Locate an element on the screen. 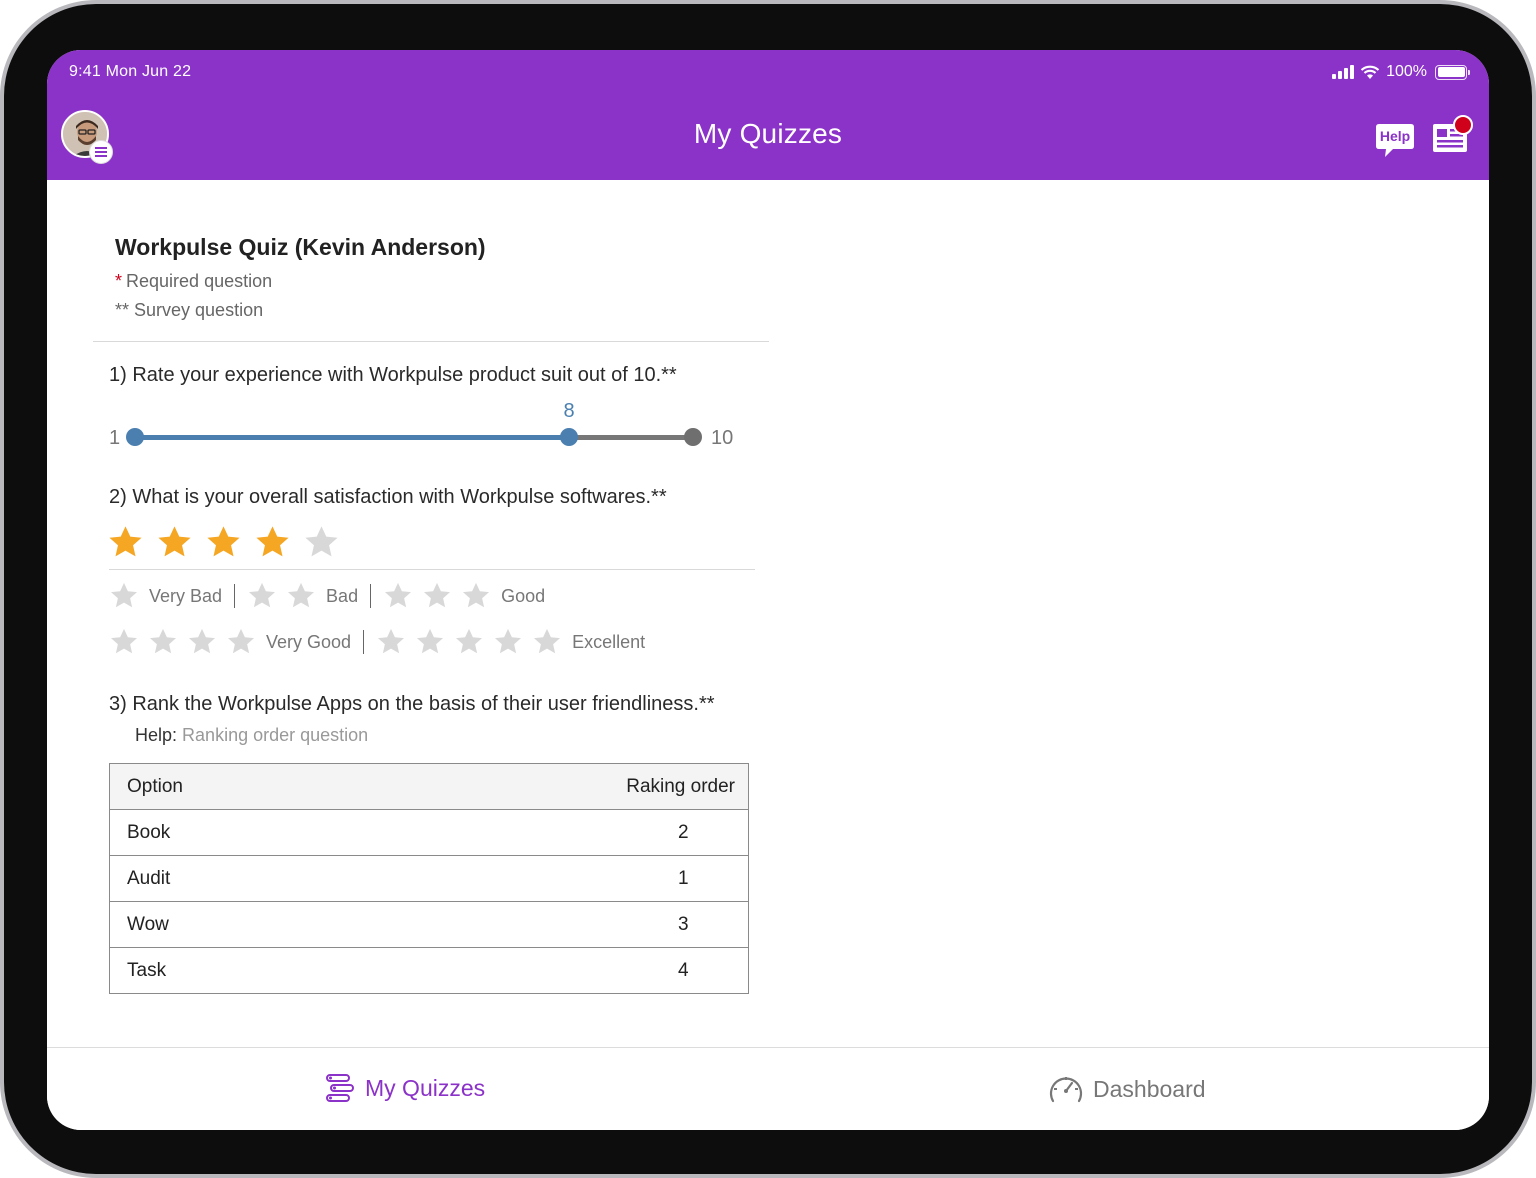  slider-min-knob is located at coordinates (135, 437).